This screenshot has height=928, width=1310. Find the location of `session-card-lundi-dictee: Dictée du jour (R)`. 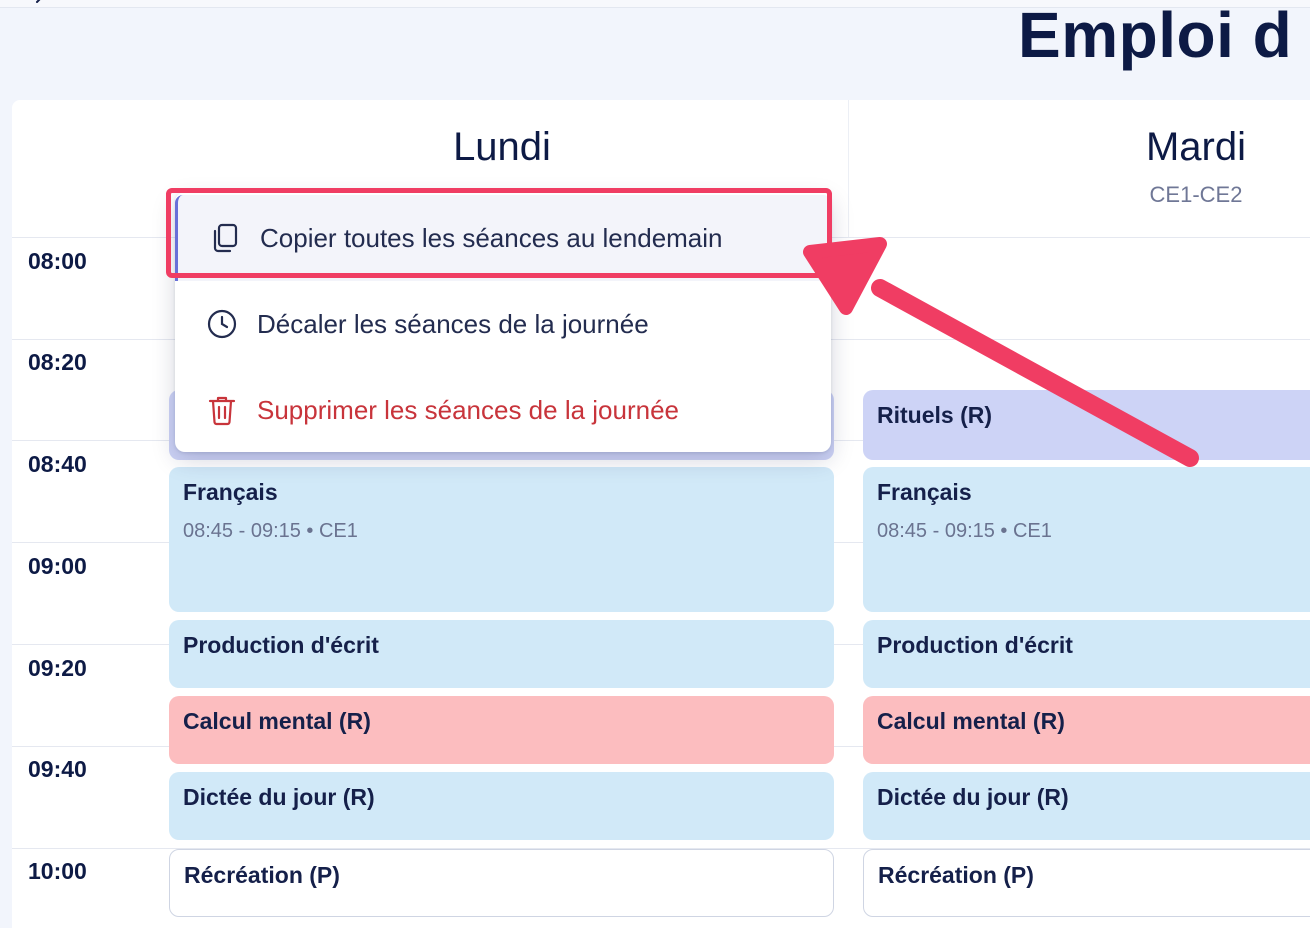

session-card-lundi-dictee: Dictée du jour (R) is located at coordinates (501, 806).